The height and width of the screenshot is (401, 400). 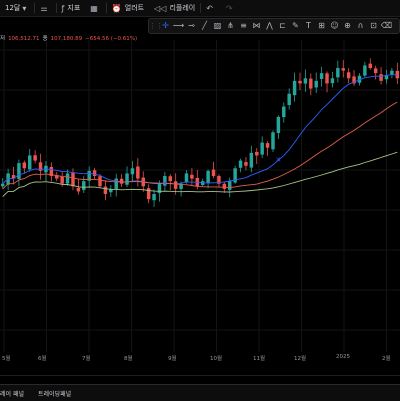 I want to click on replay-button: ◁◁ 리플레이, so click(x=174, y=8).